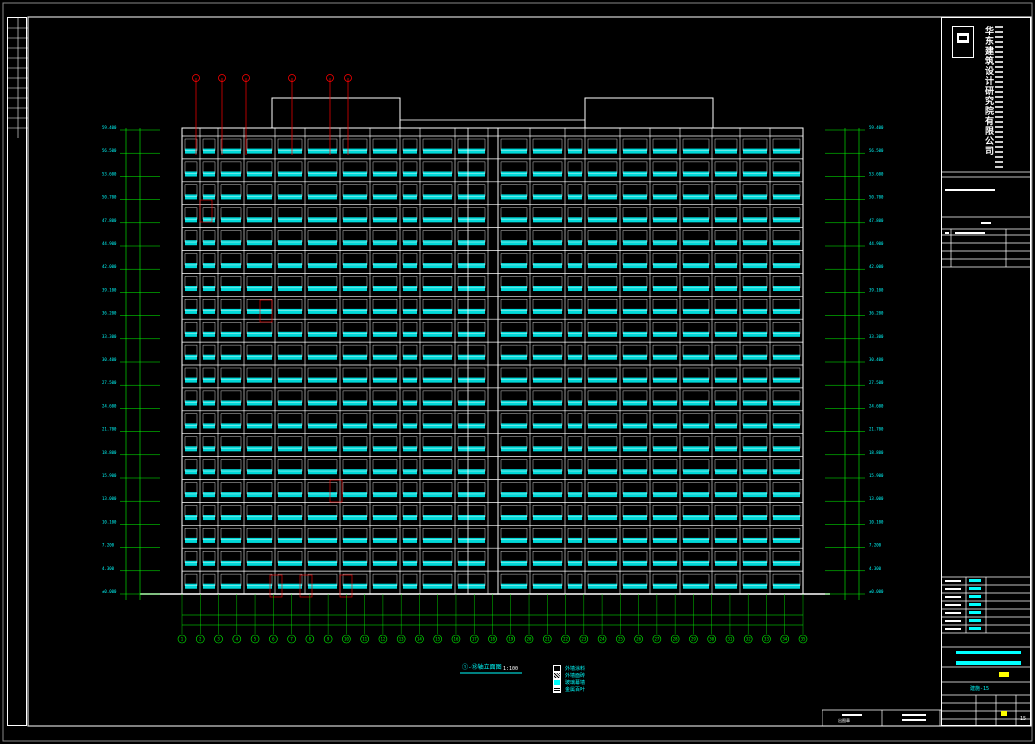 The height and width of the screenshot is (744, 1035). I want to click on axis-label: 28, so click(675, 639).